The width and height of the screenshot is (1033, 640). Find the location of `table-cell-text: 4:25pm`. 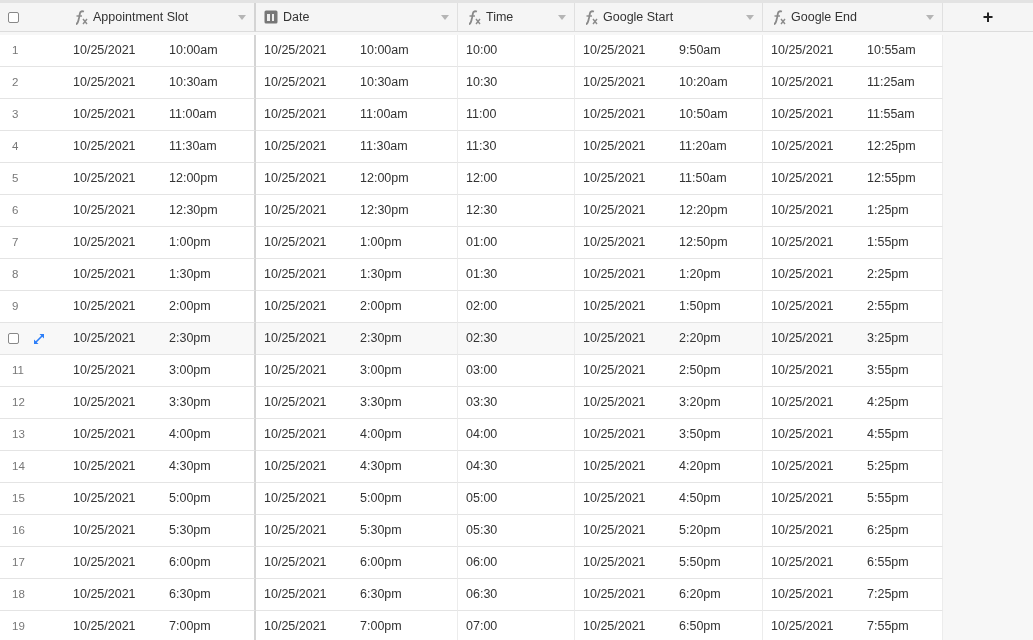

table-cell-text: 4:25pm is located at coordinates (888, 403).